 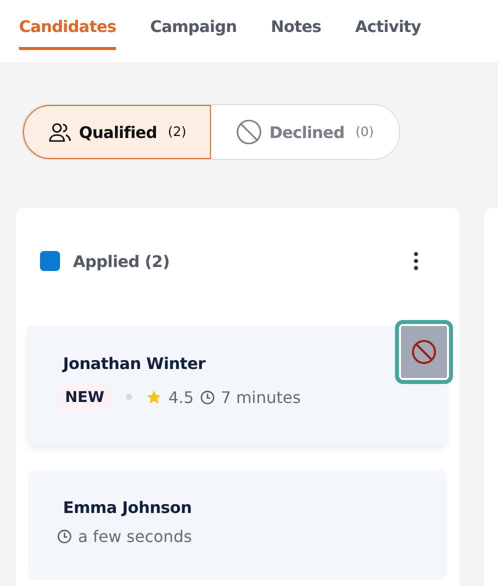 What do you see at coordinates (416, 261) in the screenshot?
I see `more-icon` at bounding box center [416, 261].